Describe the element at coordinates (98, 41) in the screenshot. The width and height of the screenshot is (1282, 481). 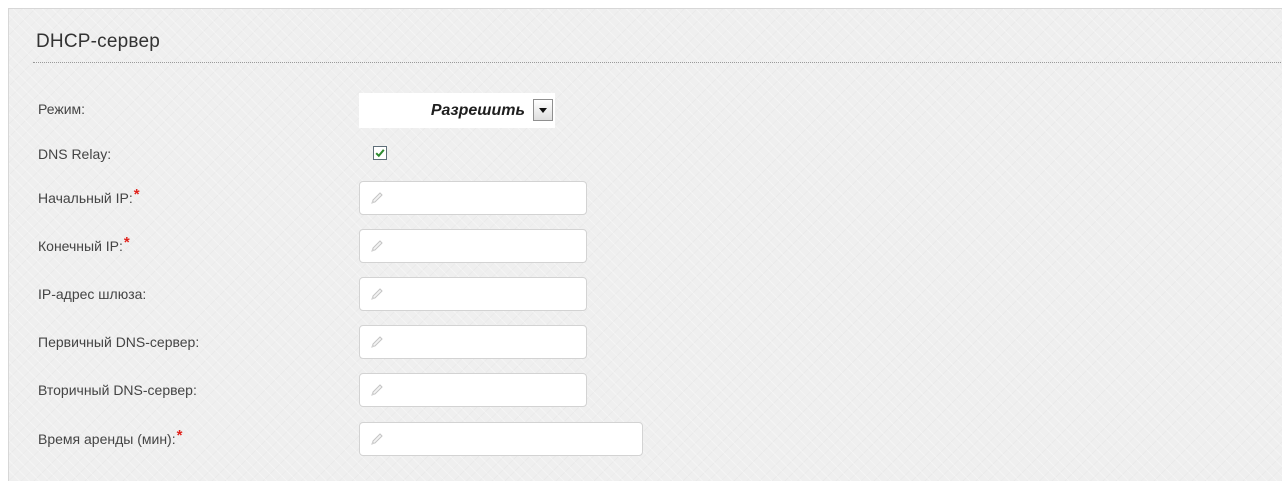
I see `section-title: DHCP-сервер` at that location.